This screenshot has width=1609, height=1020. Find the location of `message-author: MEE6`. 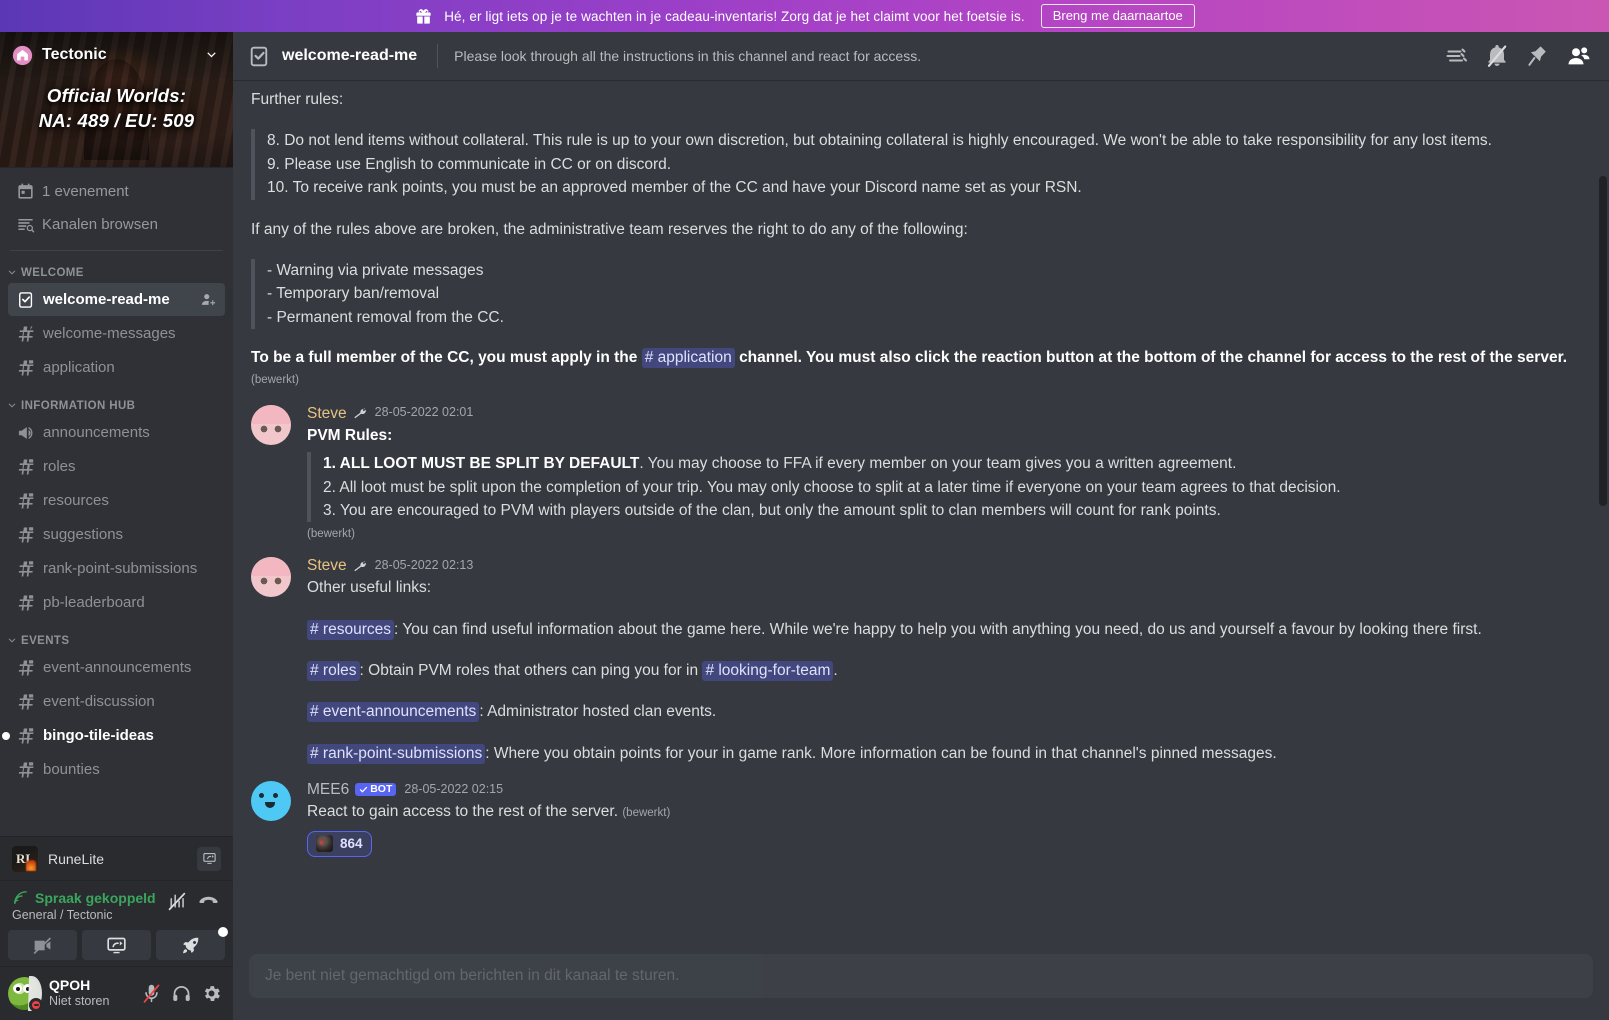

message-author: MEE6 is located at coordinates (328, 789).